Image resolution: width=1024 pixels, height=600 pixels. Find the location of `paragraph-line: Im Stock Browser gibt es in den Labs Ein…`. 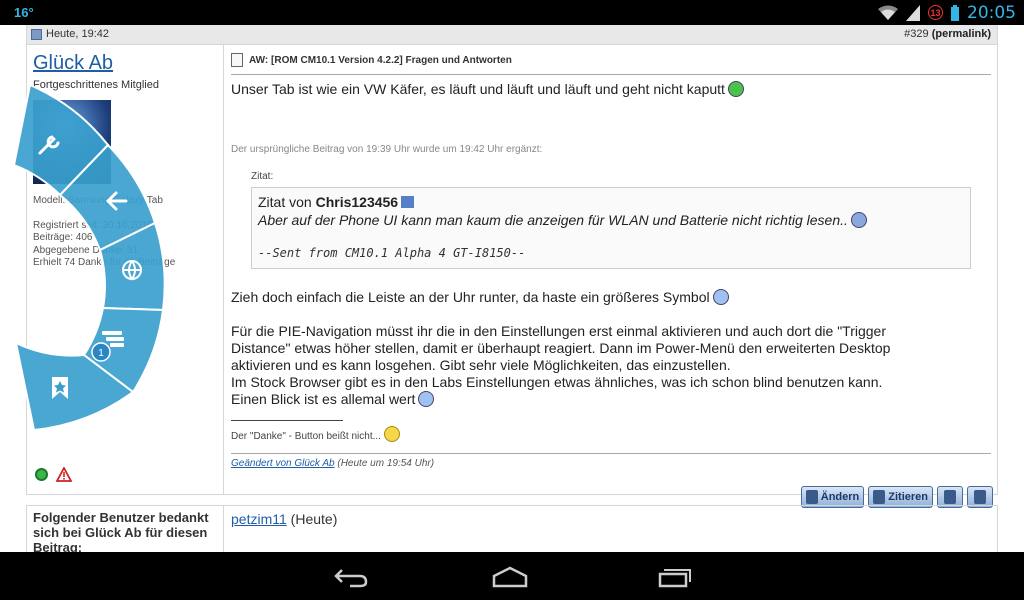

paragraph-line: Im Stock Browser gibt es in den Labs Ein… is located at coordinates (557, 382).